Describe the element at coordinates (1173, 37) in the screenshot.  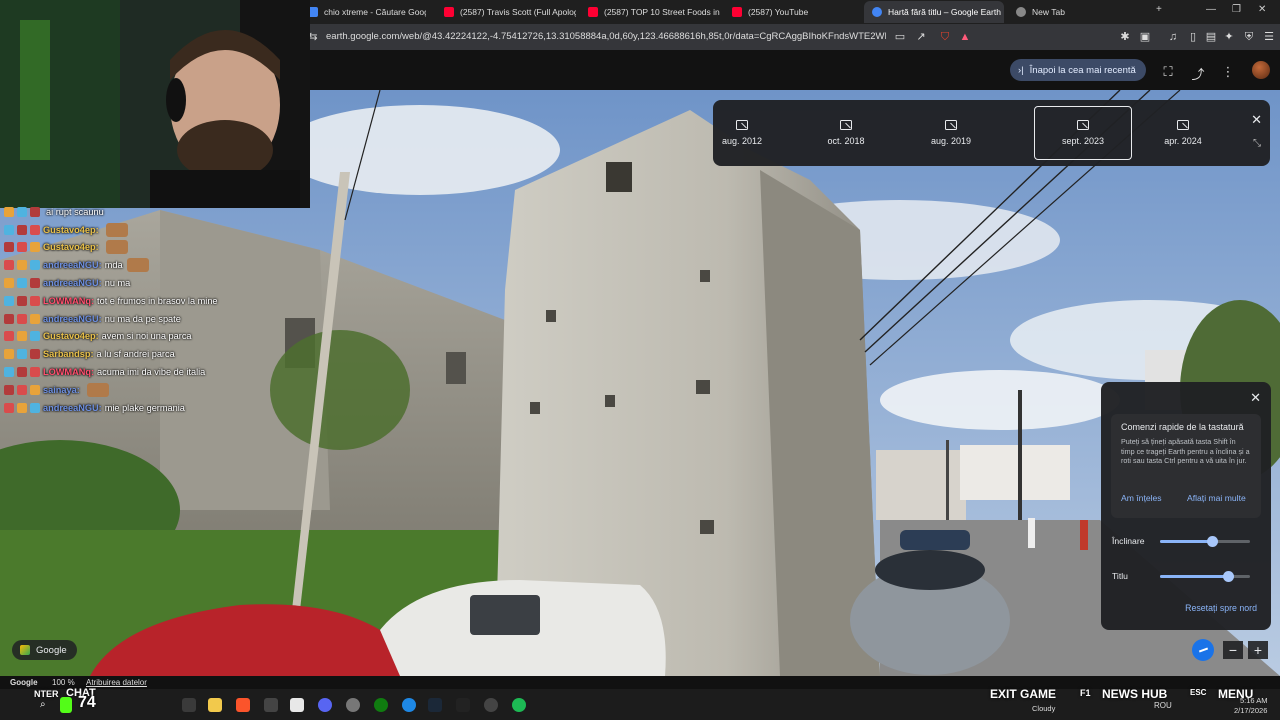
I see `music-icon: ♫` at that location.